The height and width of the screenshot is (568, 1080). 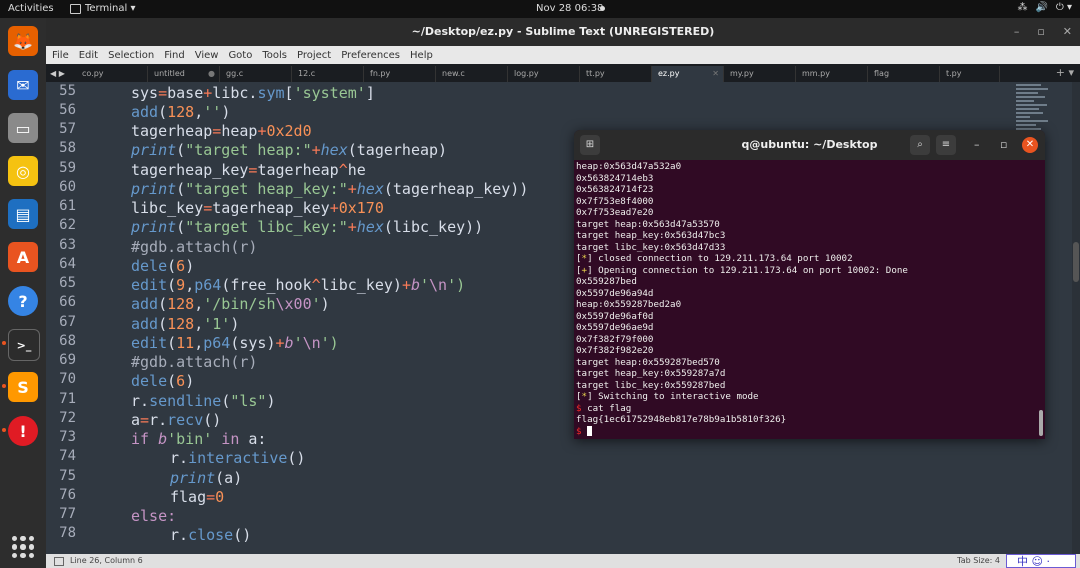 What do you see at coordinates (23, 301) in the screenshot?
I see `help-icon: ?` at bounding box center [23, 301].